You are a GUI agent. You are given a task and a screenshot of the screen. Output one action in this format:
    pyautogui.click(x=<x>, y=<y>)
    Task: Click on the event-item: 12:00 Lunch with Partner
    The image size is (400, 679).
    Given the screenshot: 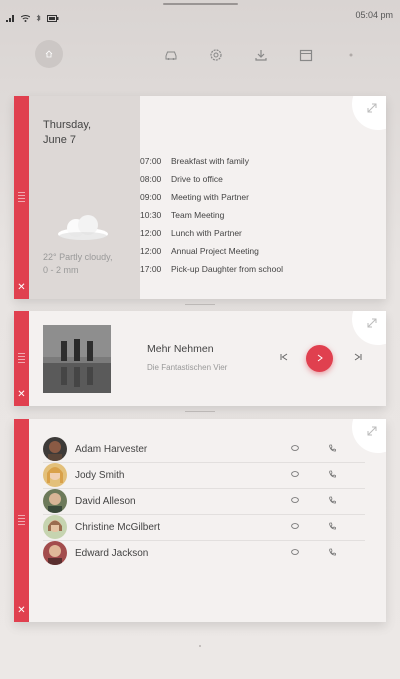 What is the action you would take?
    pyautogui.click(x=260, y=233)
    